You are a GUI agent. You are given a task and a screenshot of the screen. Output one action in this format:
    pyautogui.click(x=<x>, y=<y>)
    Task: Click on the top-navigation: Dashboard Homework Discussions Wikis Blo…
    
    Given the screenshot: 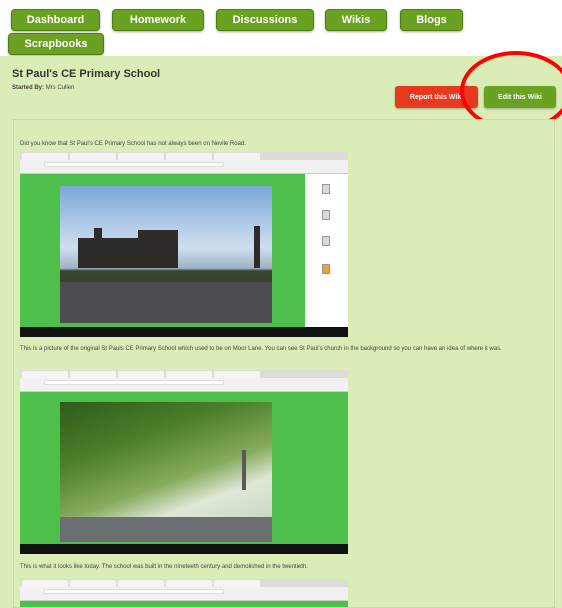 What is the action you would take?
    pyautogui.click(x=281, y=28)
    